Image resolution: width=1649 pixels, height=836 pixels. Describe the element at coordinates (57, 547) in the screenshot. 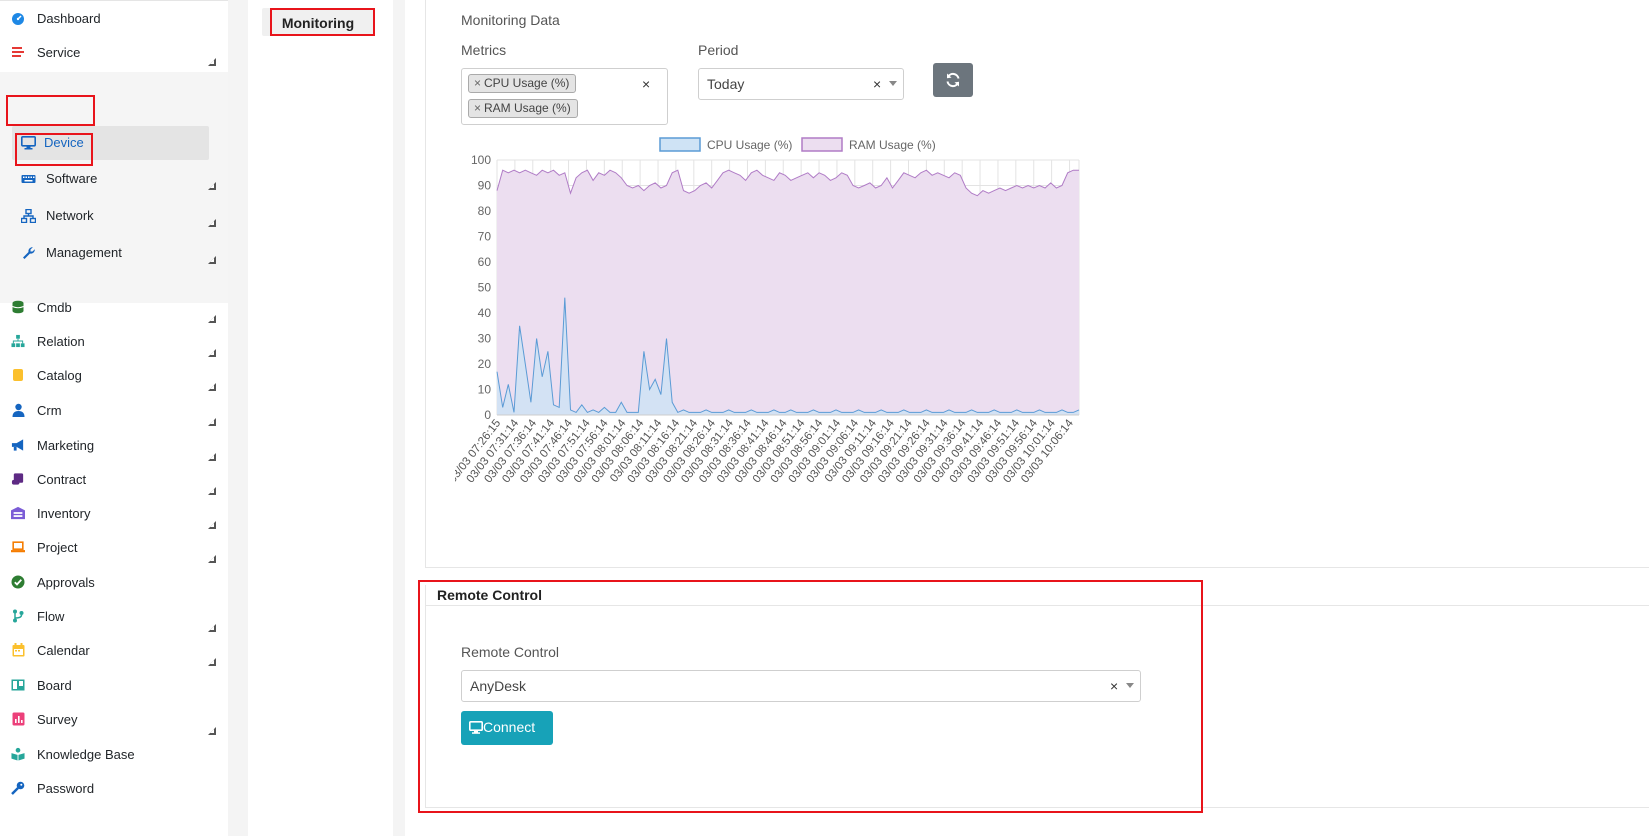

I see `sidebar-item-label: Project` at that location.